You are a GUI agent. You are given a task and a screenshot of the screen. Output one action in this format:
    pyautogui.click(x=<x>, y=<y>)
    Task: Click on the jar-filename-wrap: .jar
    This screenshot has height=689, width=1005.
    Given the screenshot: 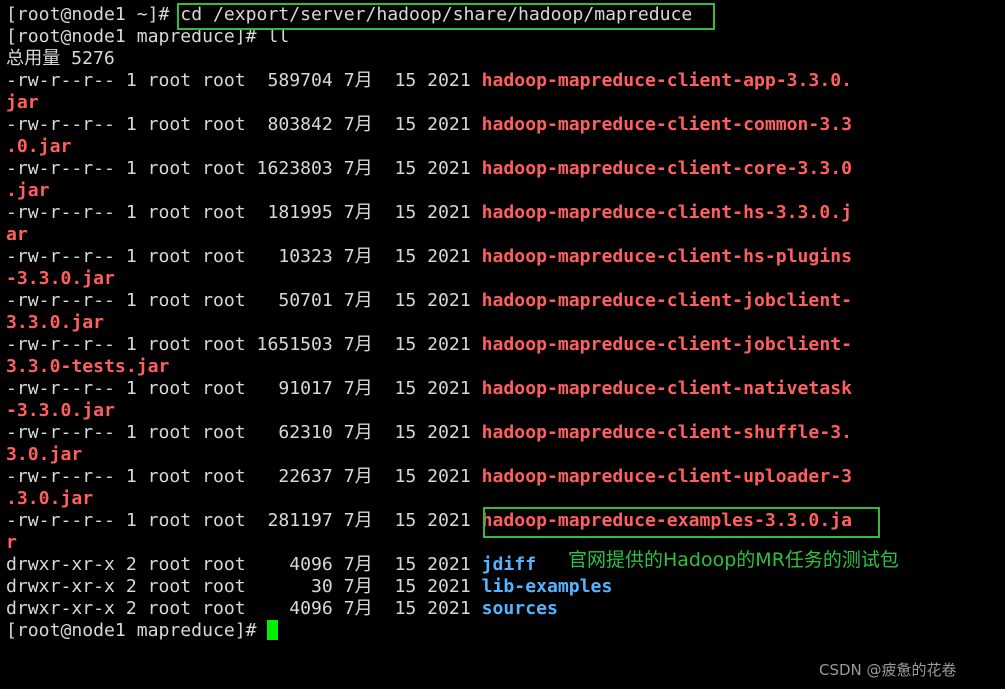 What is the action you would take?
    pyautogui.click(x=28, y=190)
    